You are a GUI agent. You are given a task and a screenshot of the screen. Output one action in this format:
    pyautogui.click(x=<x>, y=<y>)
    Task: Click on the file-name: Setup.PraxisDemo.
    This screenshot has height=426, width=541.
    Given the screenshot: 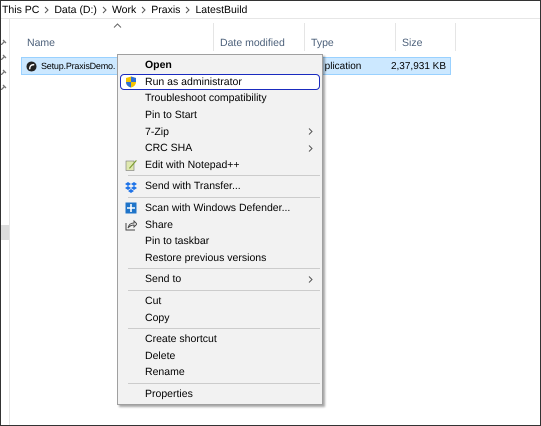 What is the action you would take?
    pyautogui.click(x=78, y=66)
    